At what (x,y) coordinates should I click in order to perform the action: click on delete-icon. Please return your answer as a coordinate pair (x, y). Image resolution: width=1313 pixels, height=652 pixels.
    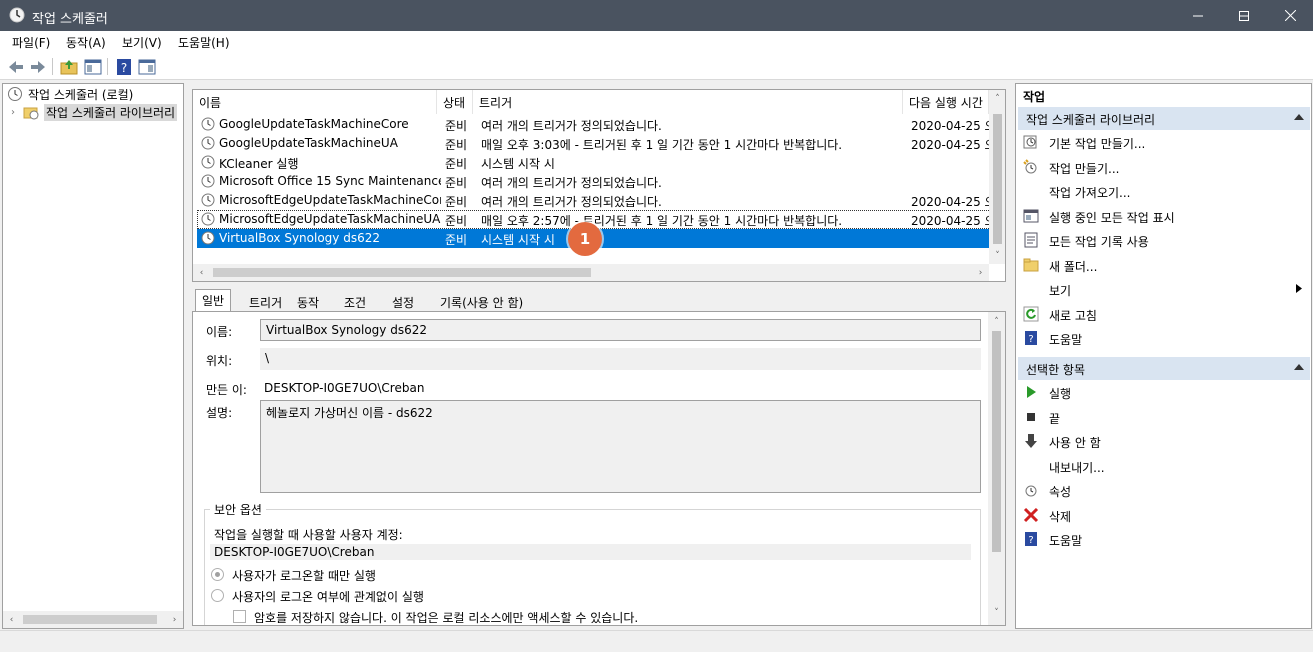
    Looking at the image, I should click on (1031, 515).